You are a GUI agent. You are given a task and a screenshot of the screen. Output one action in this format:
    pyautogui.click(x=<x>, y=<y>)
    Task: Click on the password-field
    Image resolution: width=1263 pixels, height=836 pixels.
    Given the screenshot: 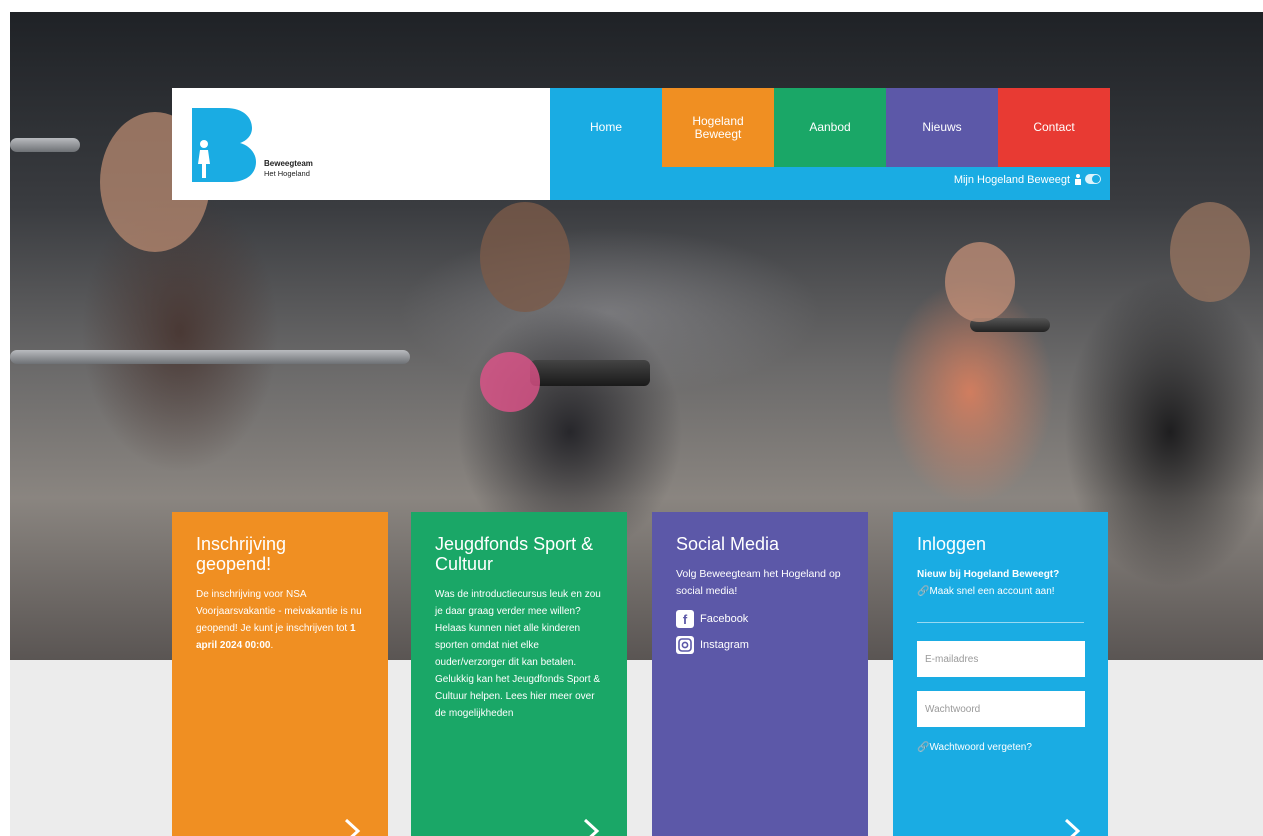 What is the action you would take?
    pyautogui.click(x=1001, y=709)
    